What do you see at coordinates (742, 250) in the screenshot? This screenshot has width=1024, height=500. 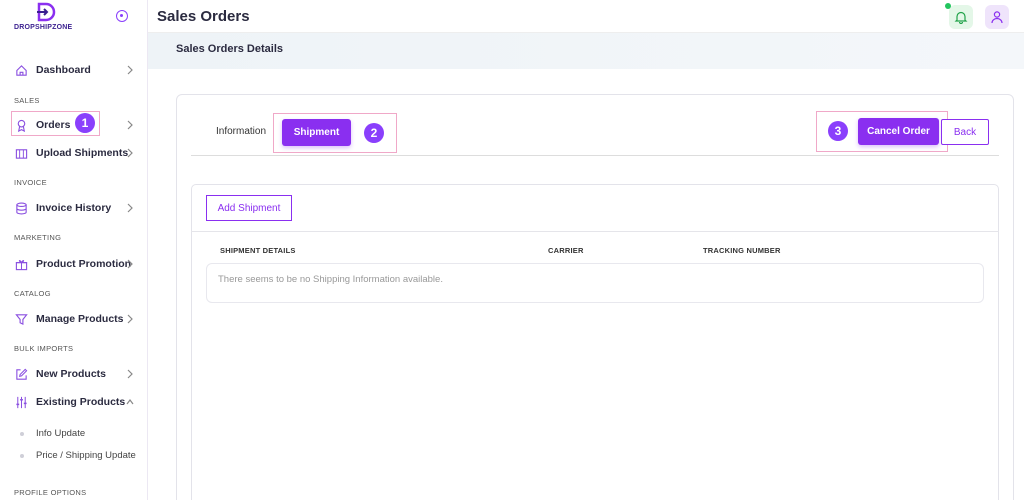 I see `column-header-tracking-number: TRACKING NUMBER` at bounding box center [742, 250].